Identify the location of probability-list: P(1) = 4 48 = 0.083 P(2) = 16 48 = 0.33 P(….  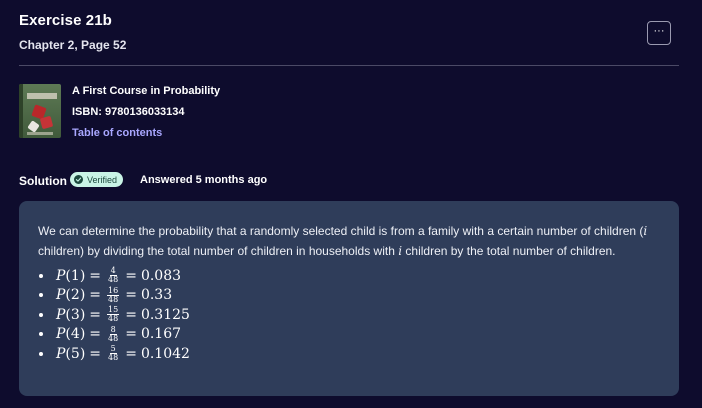
(114, 315).